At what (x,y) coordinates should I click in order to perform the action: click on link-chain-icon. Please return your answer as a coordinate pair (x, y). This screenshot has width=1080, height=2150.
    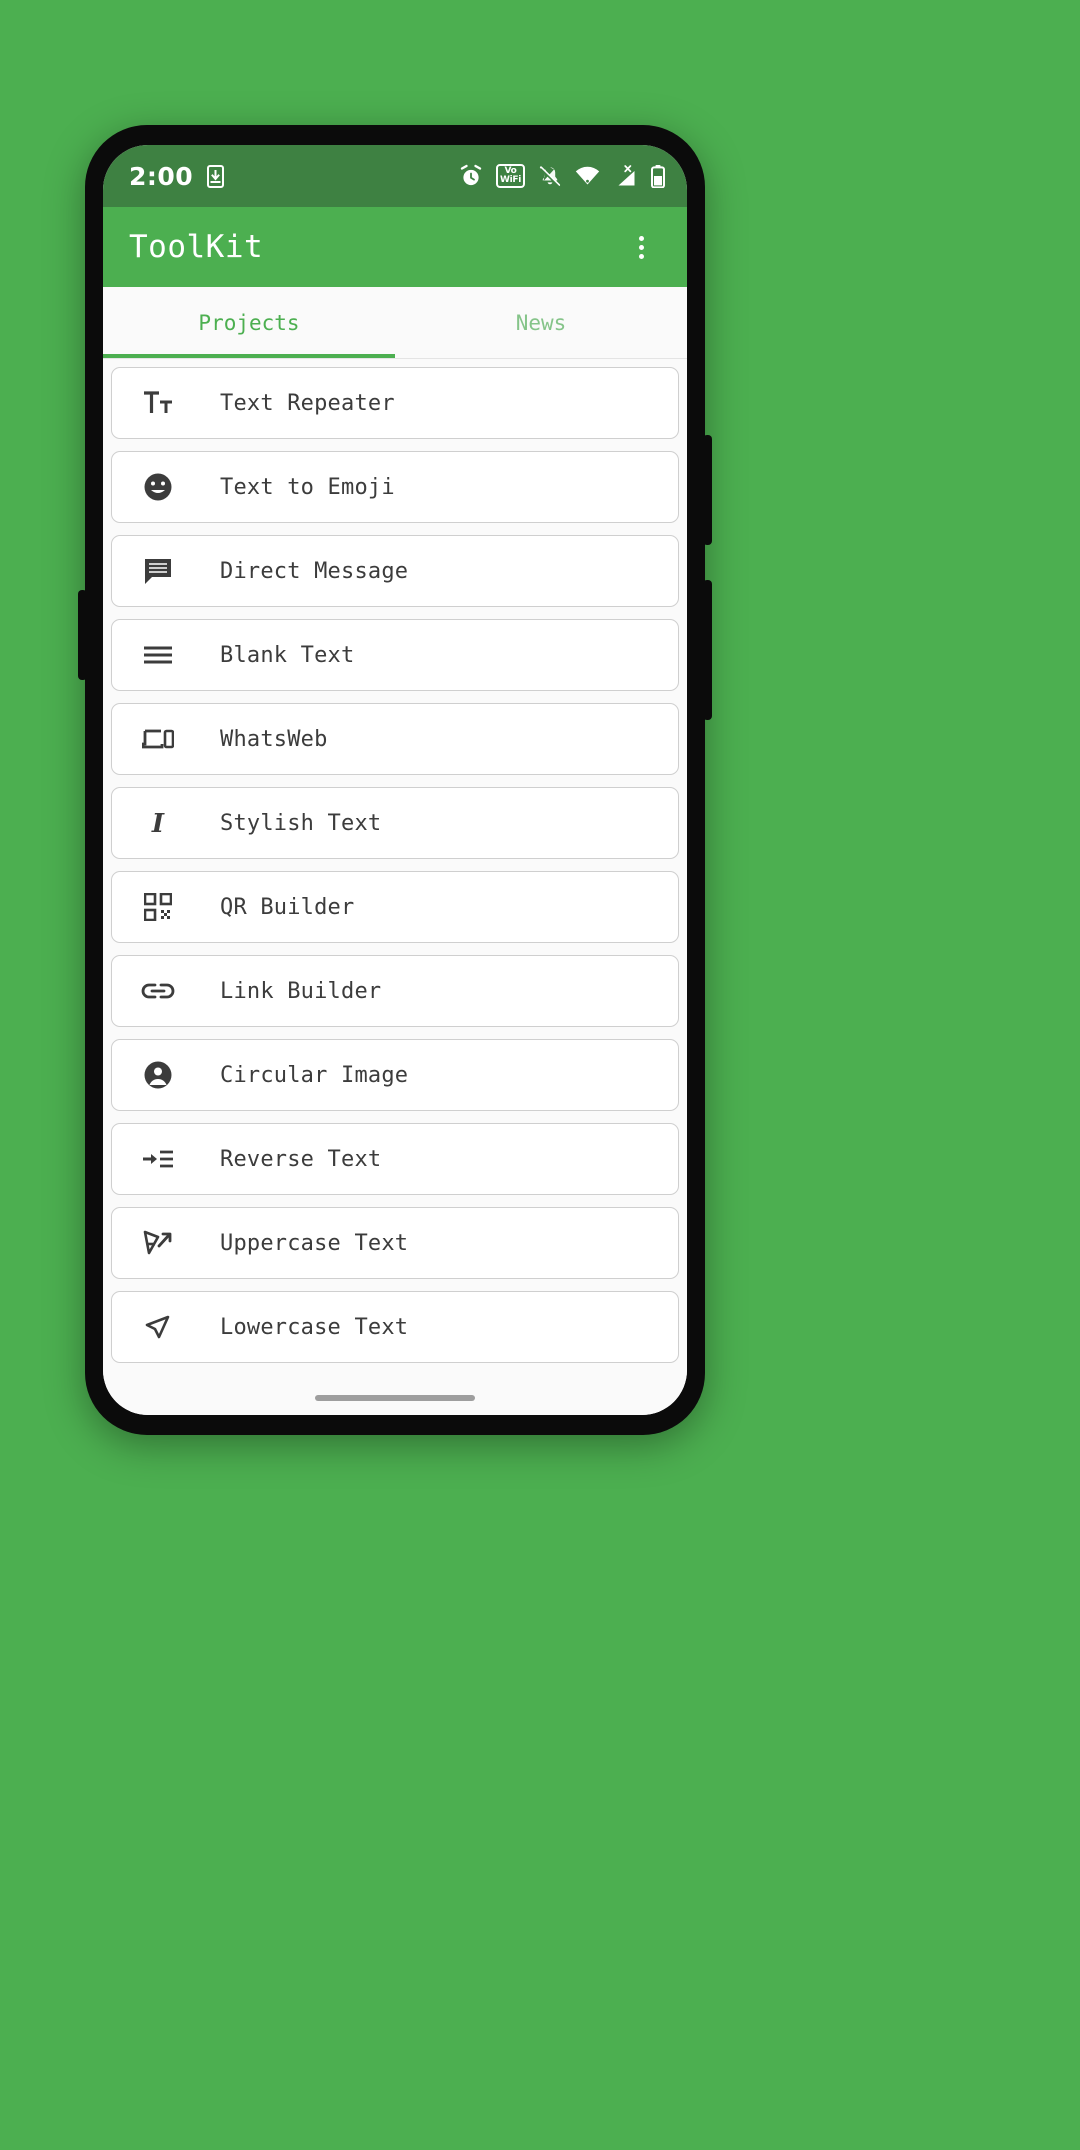
    Looking at the image, I should click on (158, 991).